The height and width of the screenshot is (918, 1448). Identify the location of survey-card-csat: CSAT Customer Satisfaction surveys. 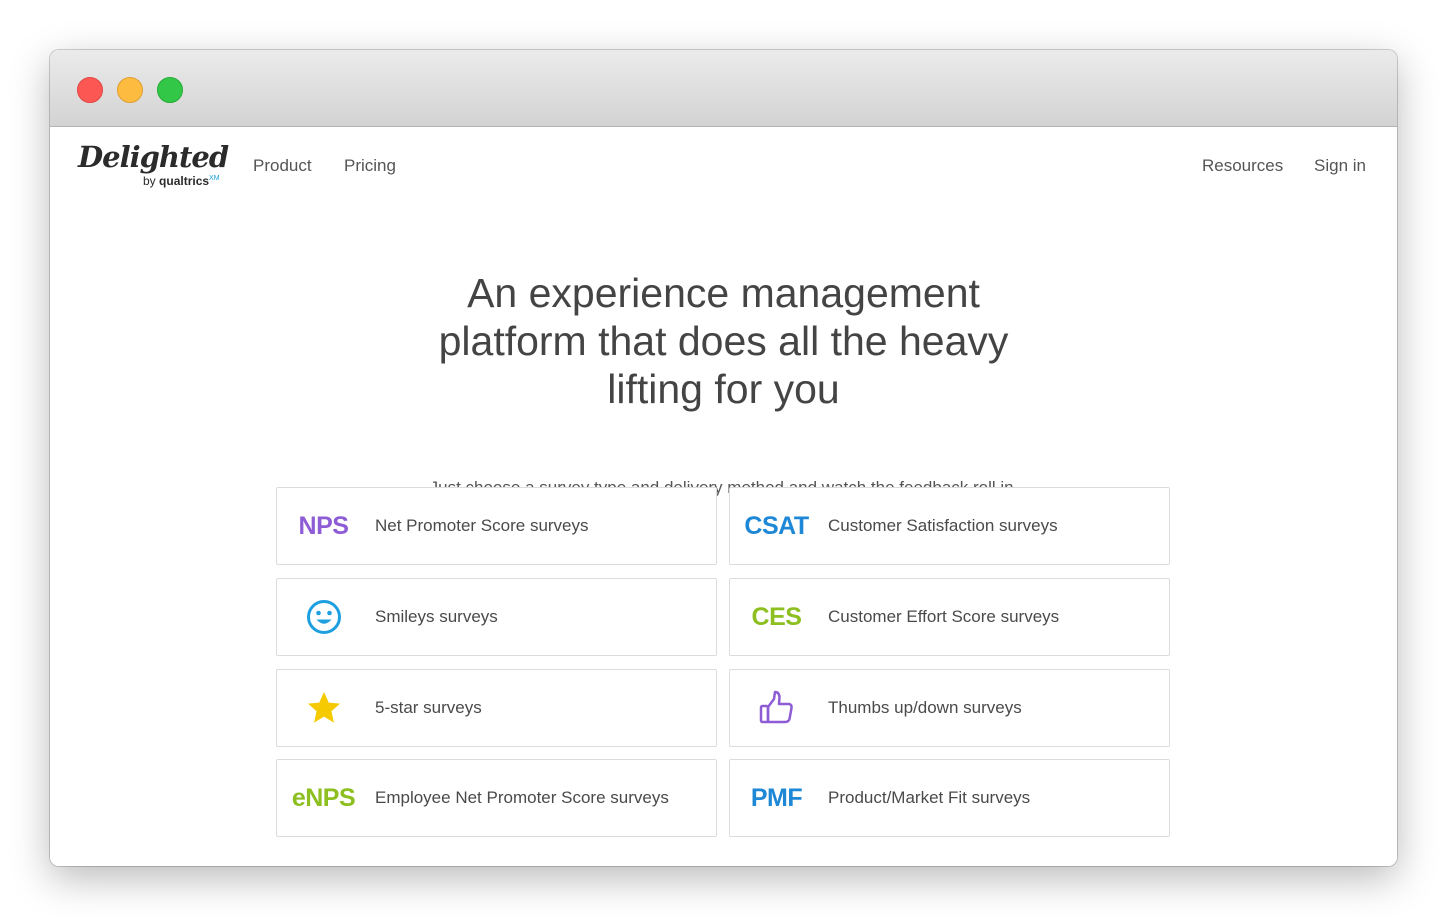
(949, 526).